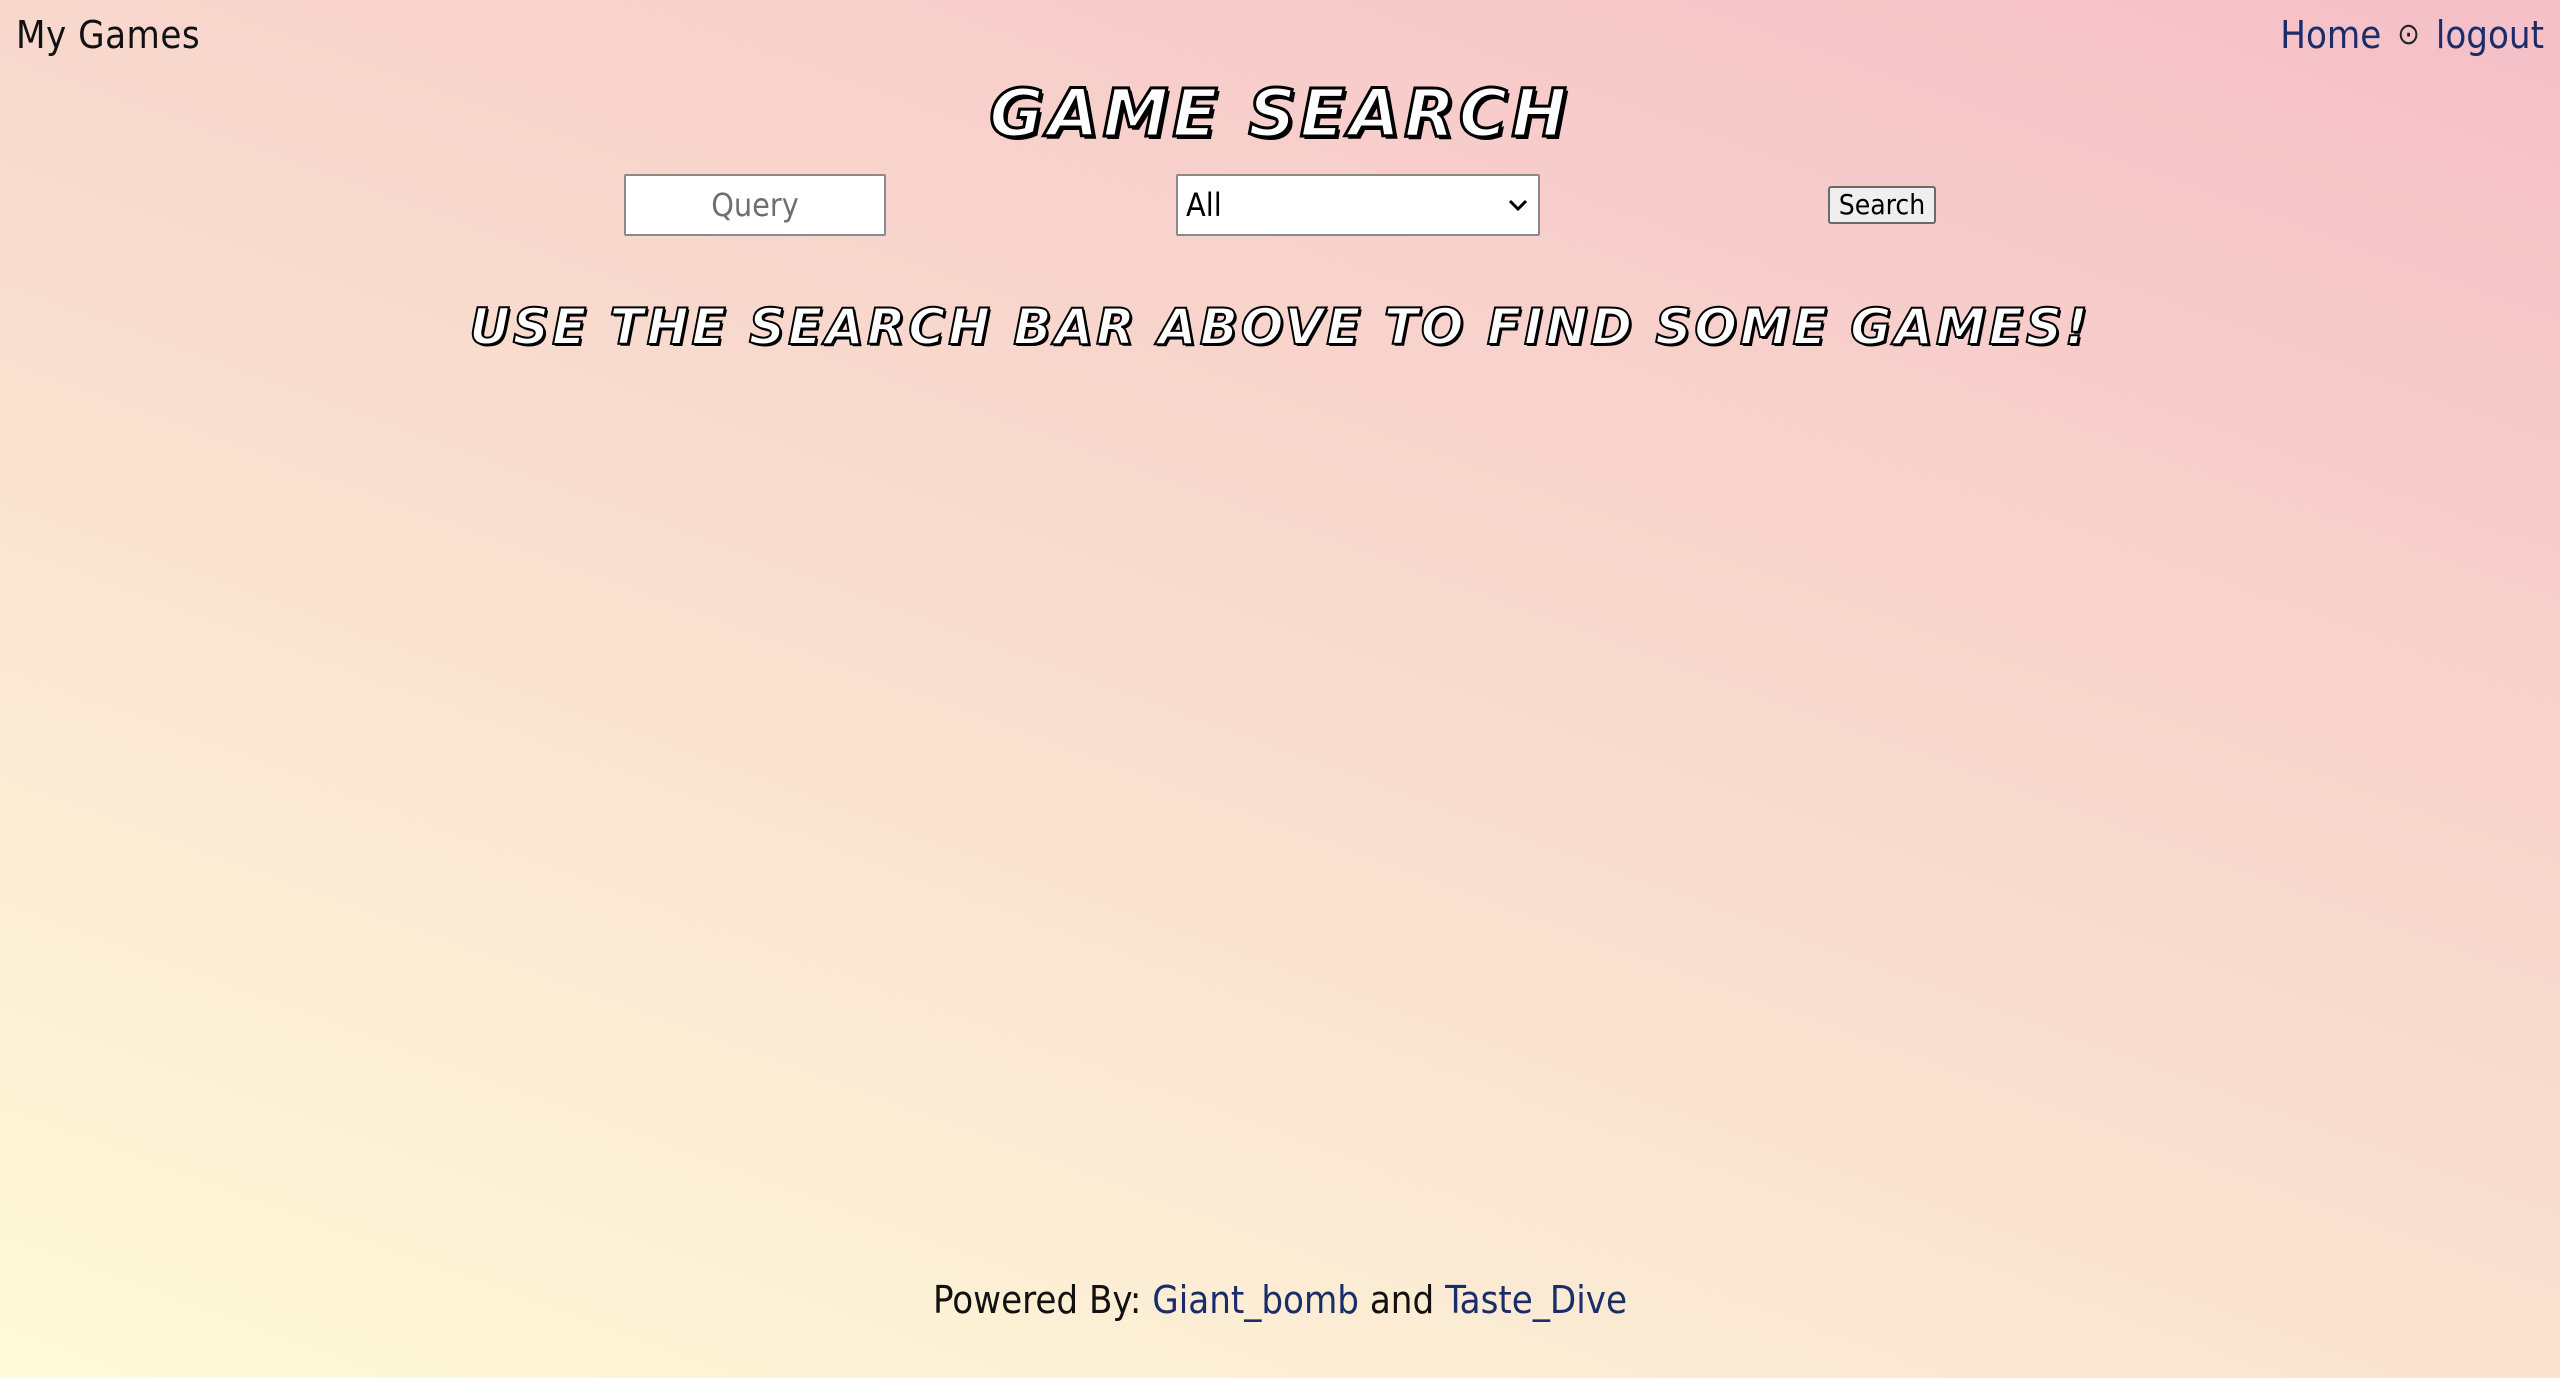  Describe the element at coordinates (1255, 1300) in the screenshot. I see `giant-bomb-link: Giant_bomb` at that location.